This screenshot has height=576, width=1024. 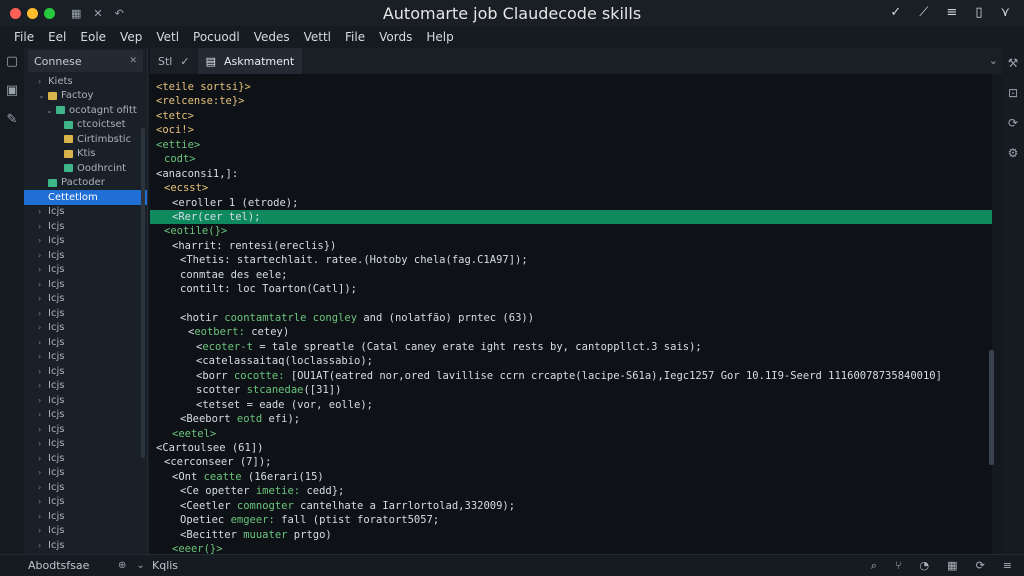 What do you see at coordinates (216, 37) in the screenshot?
I see `menu-item: Pocuodl` at bounding box center [216, 37].